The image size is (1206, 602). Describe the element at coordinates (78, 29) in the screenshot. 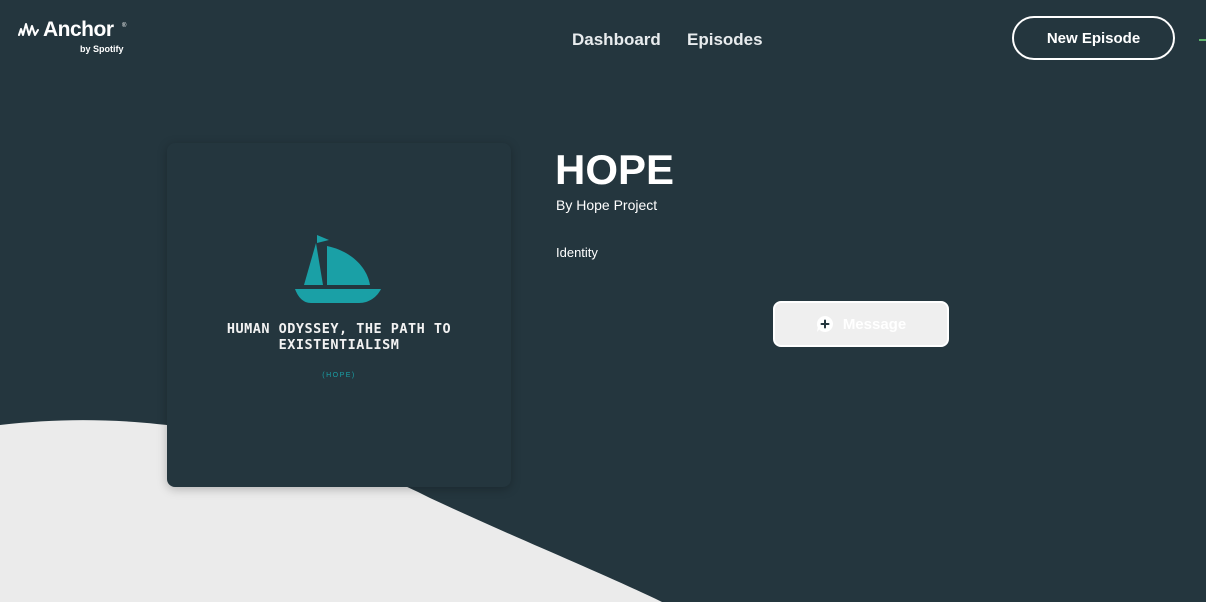

I see `logo-text: Anchor` at that location.